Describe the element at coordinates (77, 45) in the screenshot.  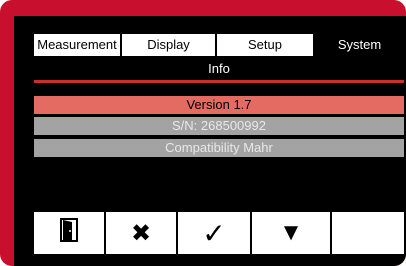
I see `tab-measurement: Measurement` at that location.